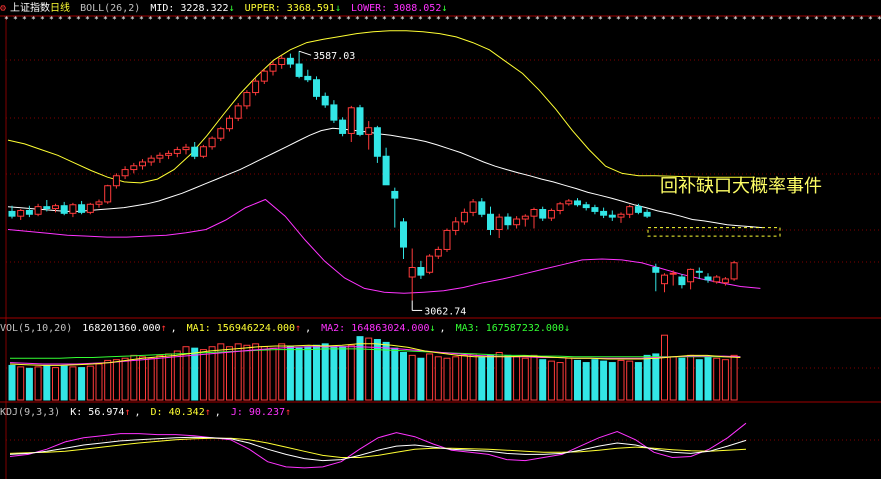  I want to click on kdj-j: J: 90.237, so click(257, 412).